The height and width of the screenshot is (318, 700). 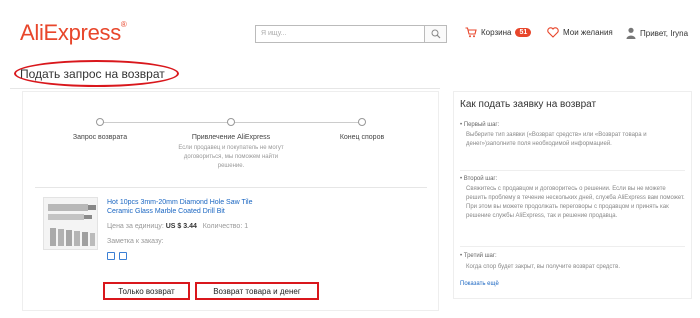 What do you see at coordinates (631, 33) in the screenshot?
I see `user-icon` at bounding box center [631, 33].